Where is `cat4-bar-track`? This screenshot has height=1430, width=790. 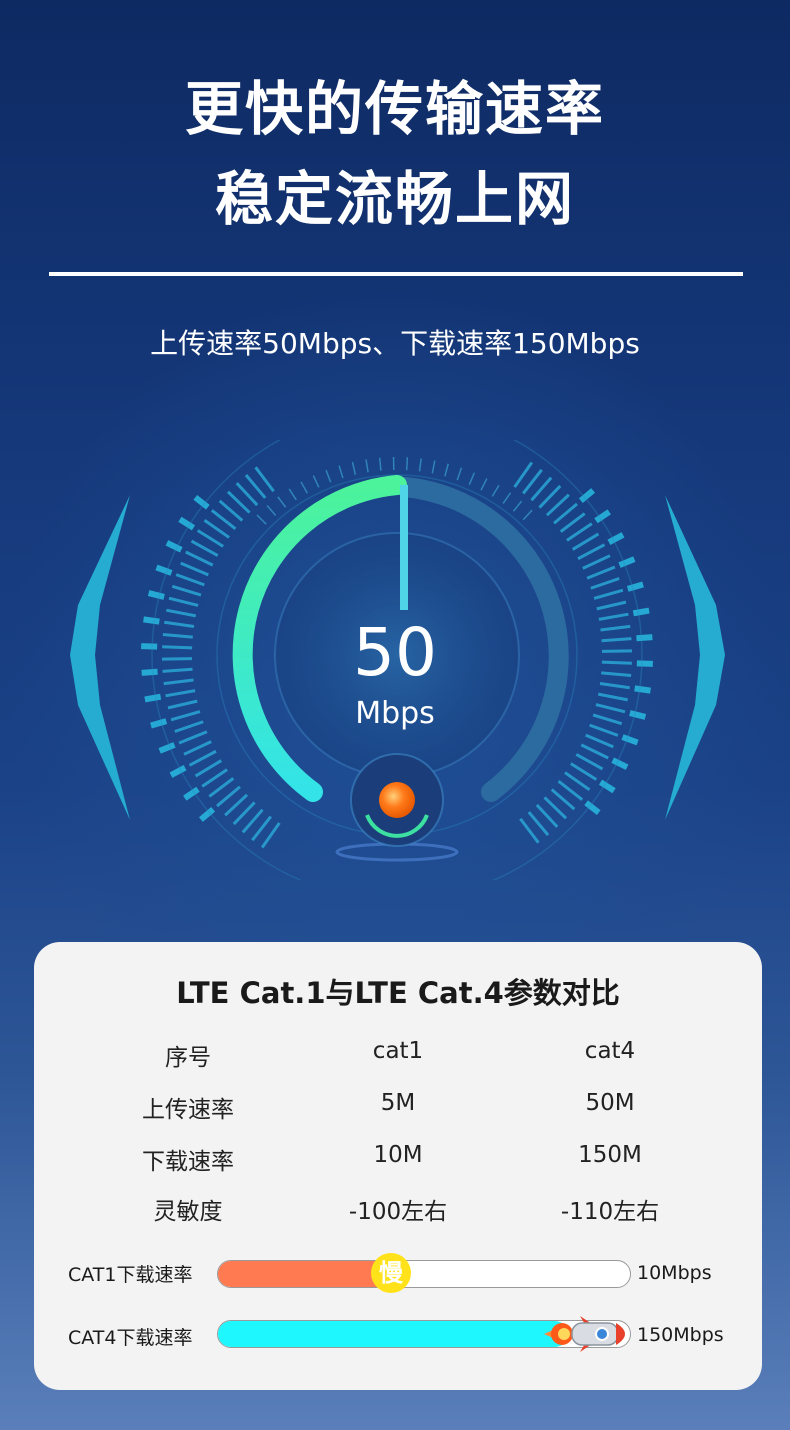
cat4-bar-track is located at coordinates (424, 1334).